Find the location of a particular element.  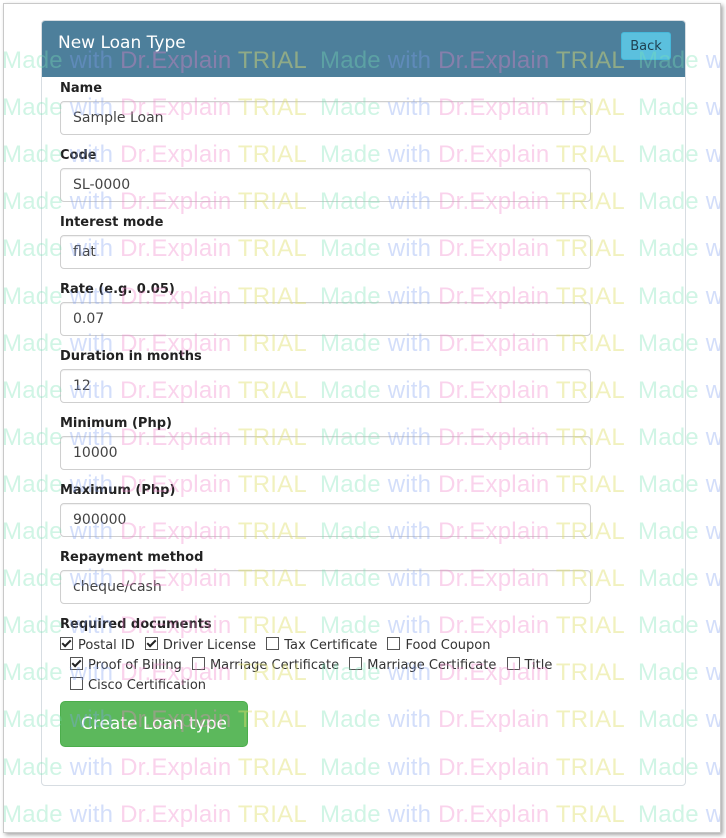

doc-proof-of-billing: Proof of Billing is located at coordinates (126, 665).